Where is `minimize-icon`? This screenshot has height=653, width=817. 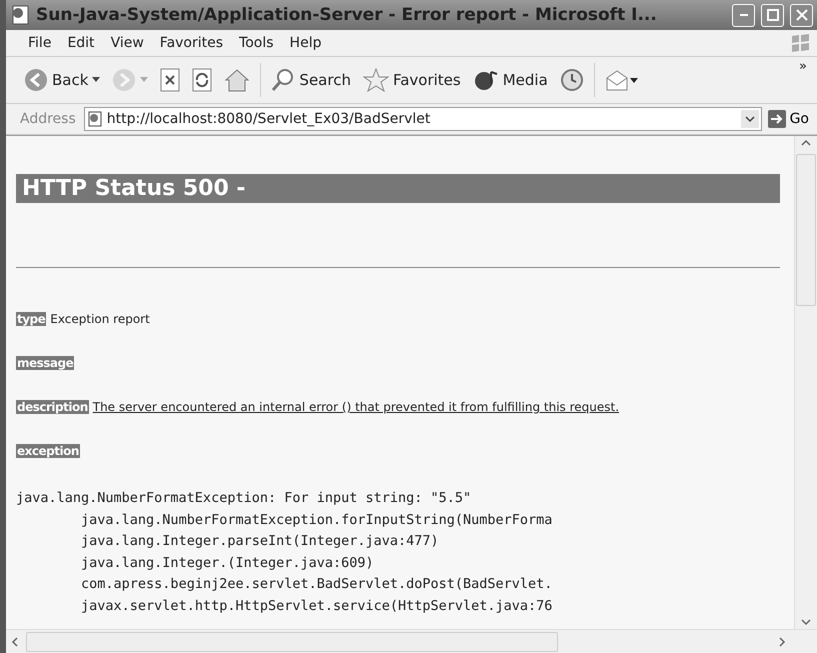 minimize-icon is located at coordinates (744, 15).